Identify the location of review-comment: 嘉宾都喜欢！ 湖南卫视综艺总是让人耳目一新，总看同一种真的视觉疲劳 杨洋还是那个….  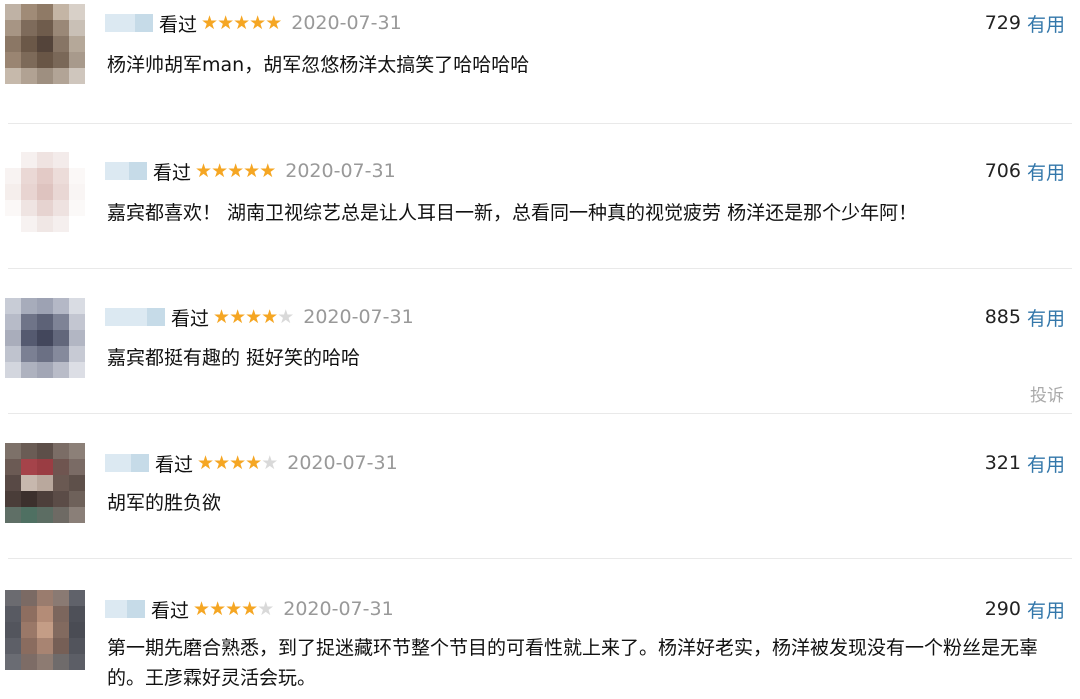
(512, 213).